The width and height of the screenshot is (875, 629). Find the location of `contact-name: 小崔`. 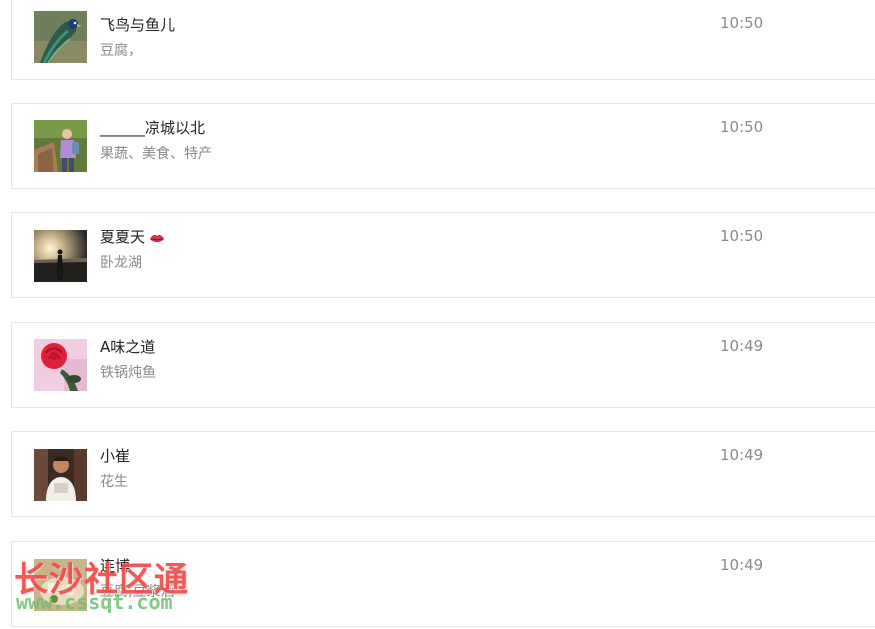

contact-name: 小崔 is located at coordinates (115, 456).